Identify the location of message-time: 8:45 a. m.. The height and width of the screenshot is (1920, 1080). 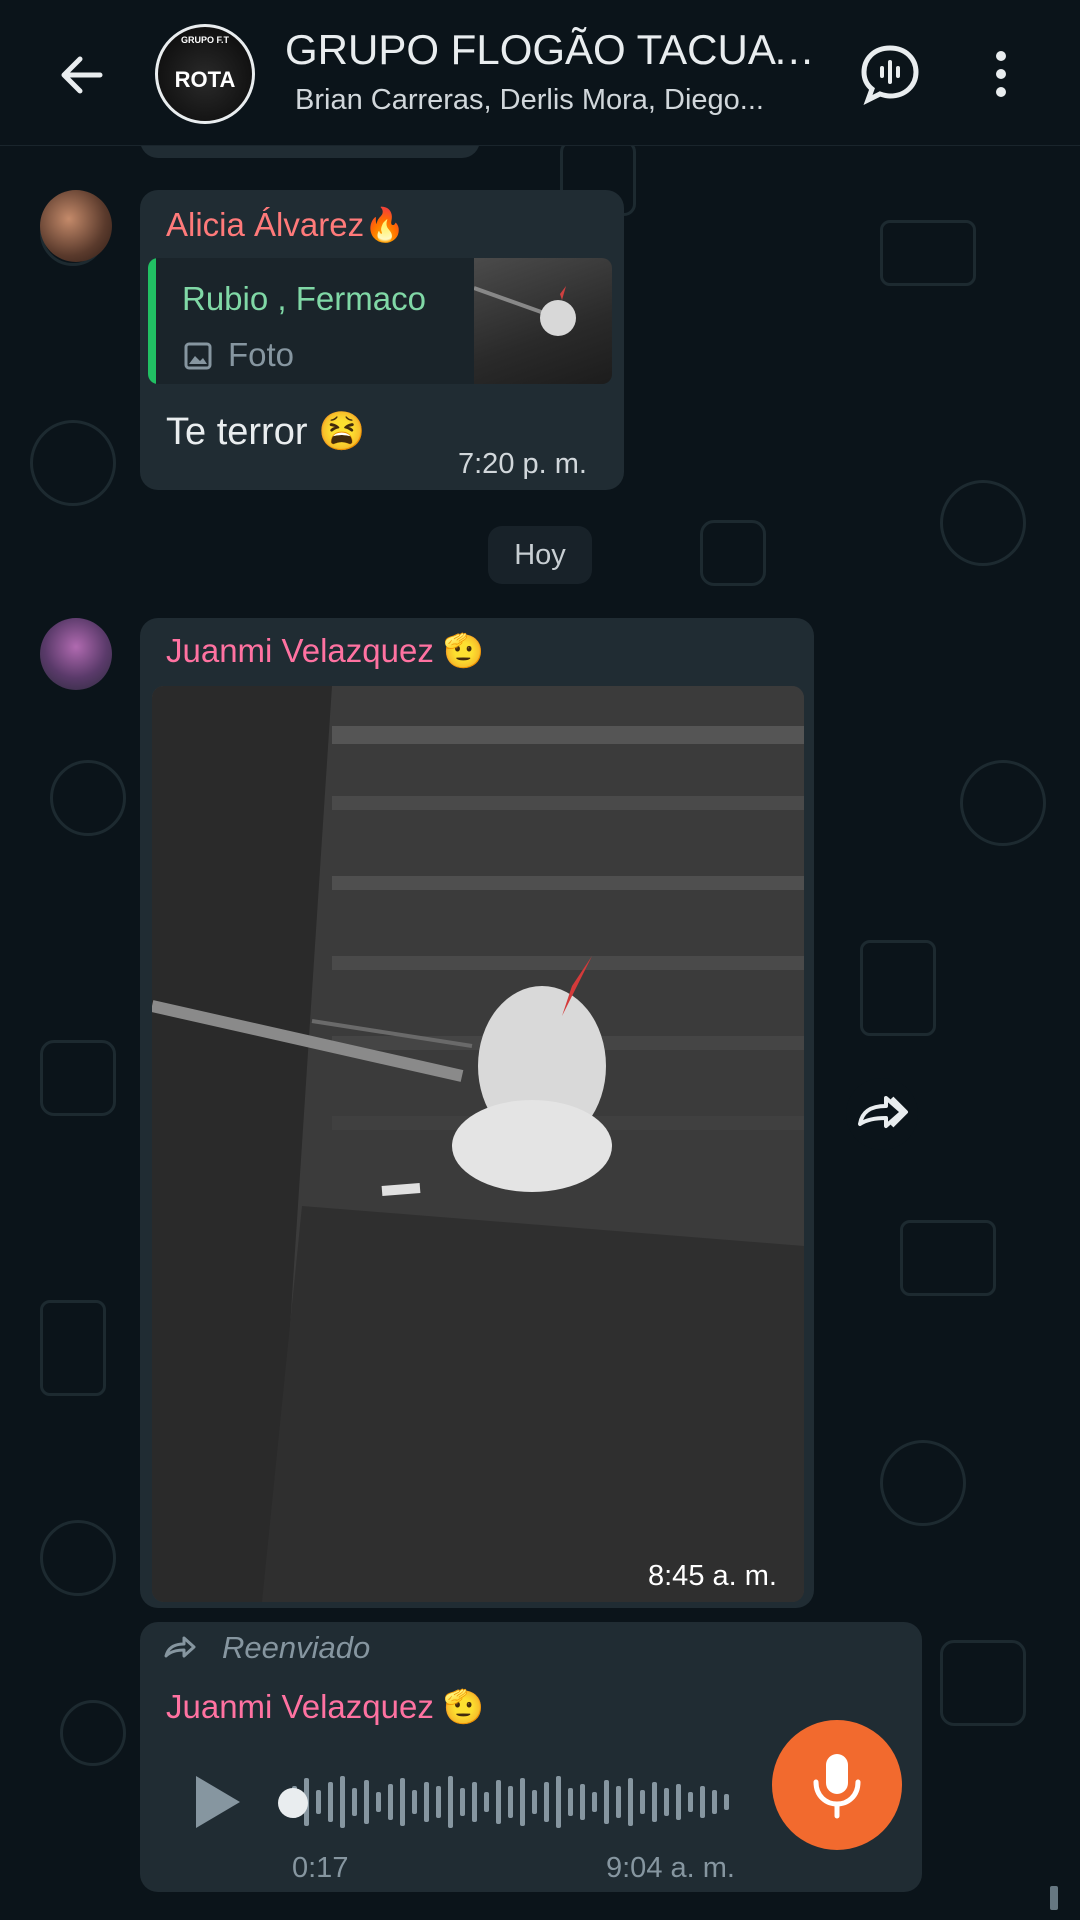
(712, 1576).